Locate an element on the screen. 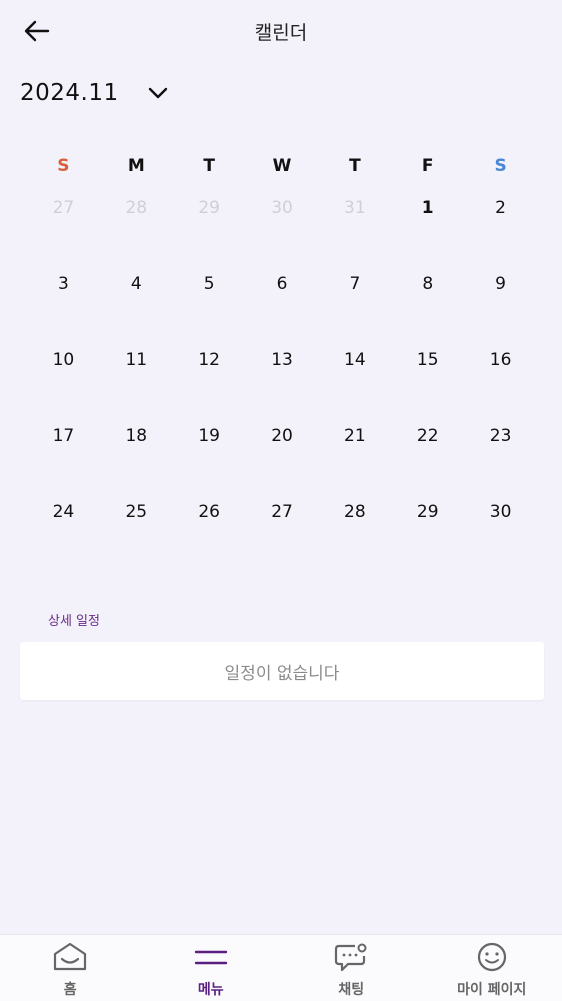 This screenshot has height=1001, width=562. chevron-down-icon is located at coordinates (158, 93).